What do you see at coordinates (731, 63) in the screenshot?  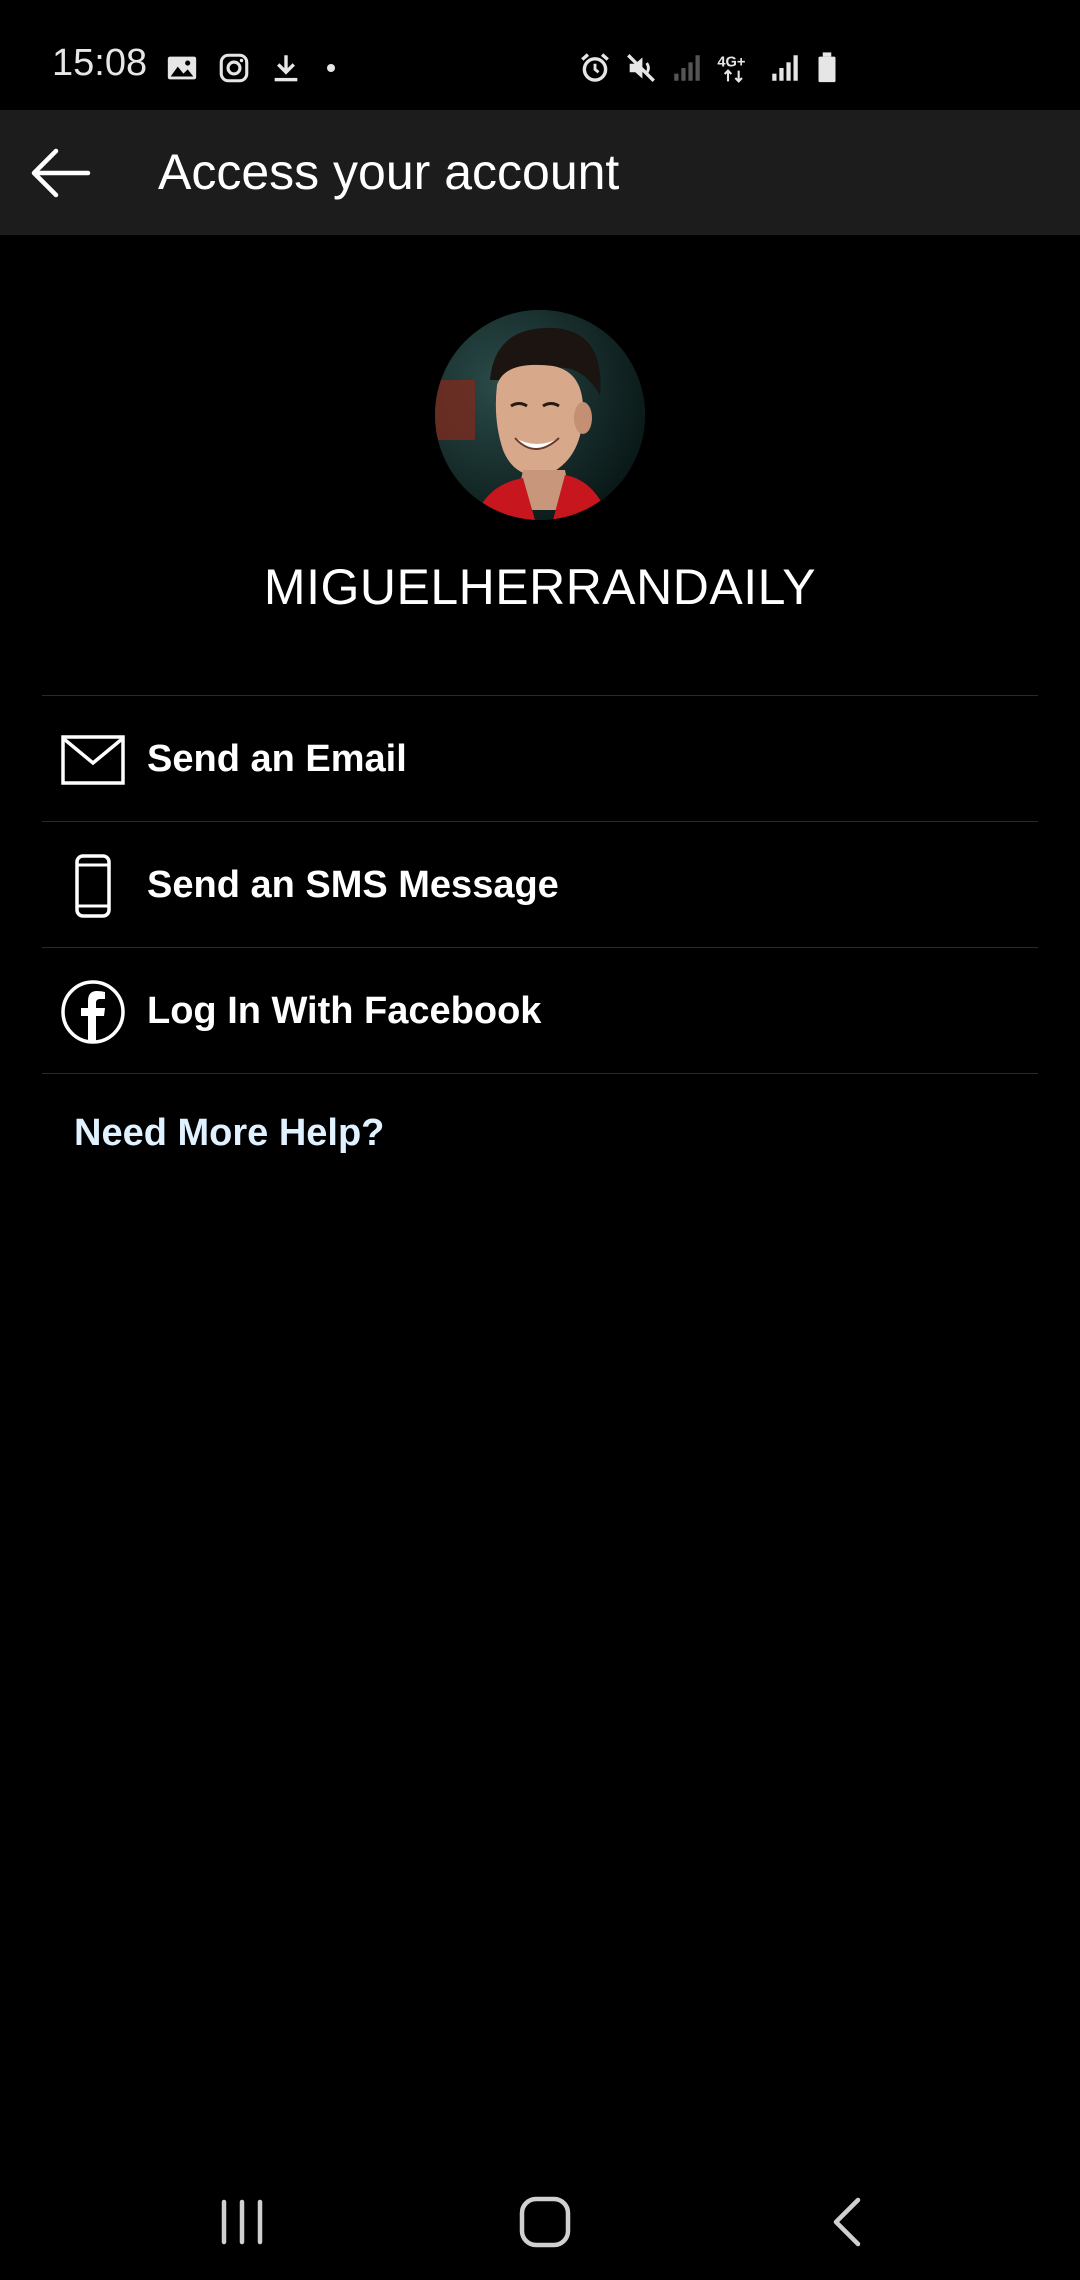 I see `svg-text: 4G+` at bounding box center [731, 63].